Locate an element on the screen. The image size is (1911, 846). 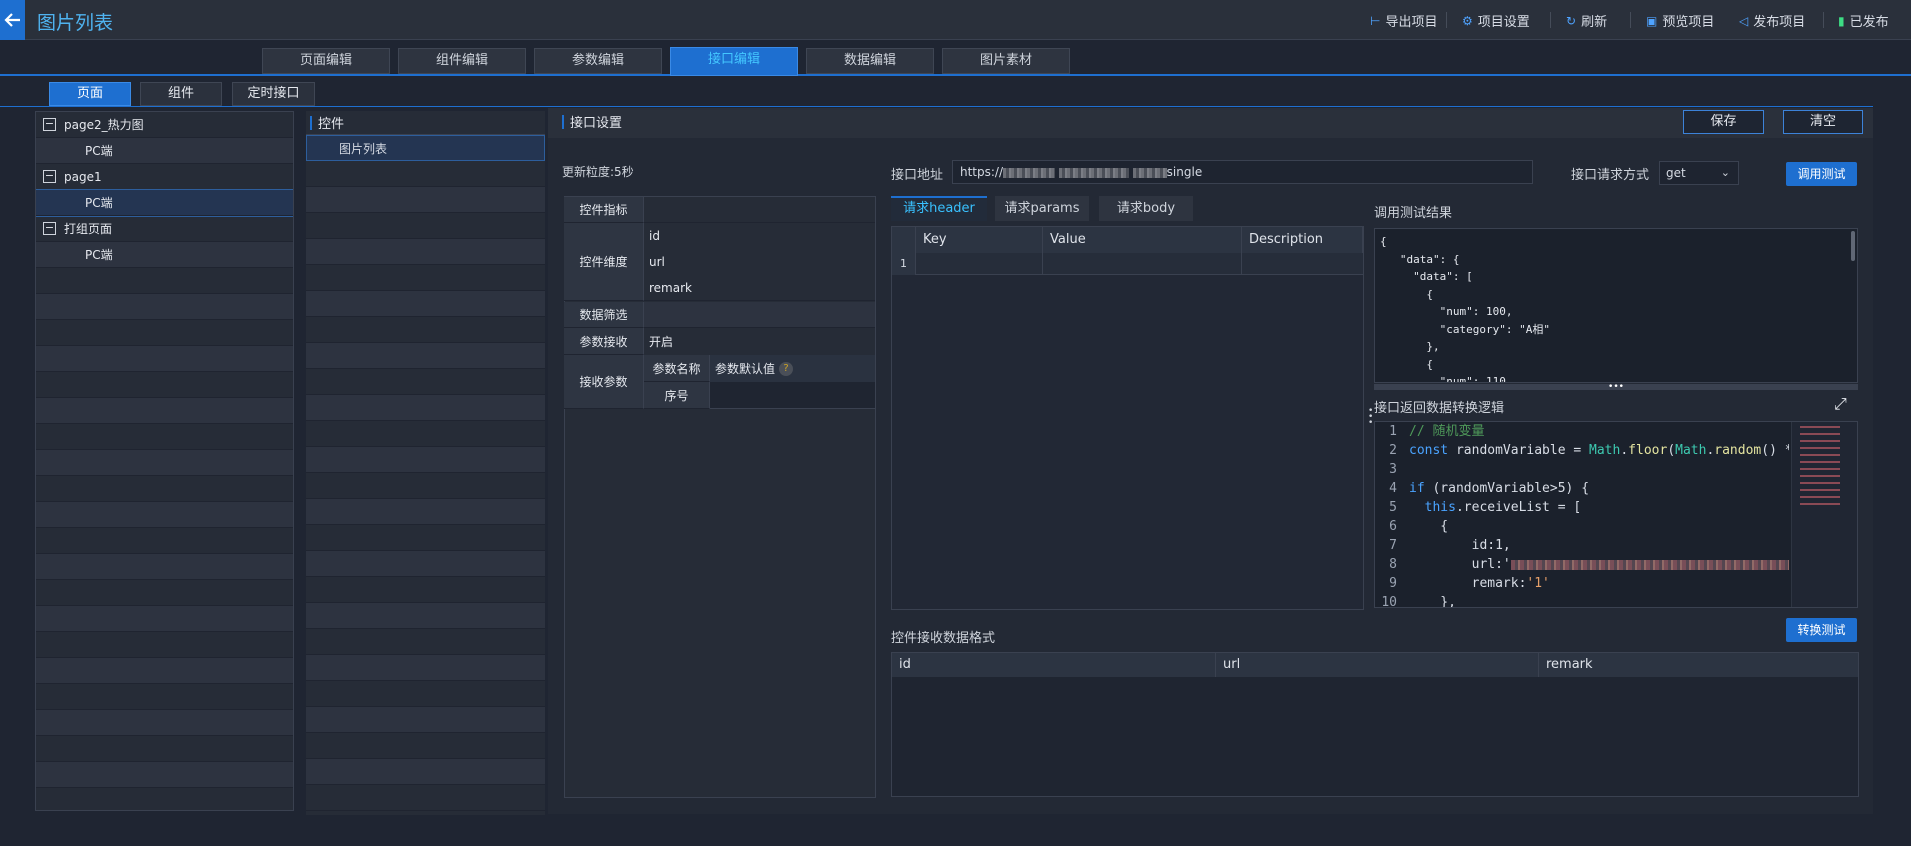
request-method-select: get ⌄ is located at coordinates (1699, 173).